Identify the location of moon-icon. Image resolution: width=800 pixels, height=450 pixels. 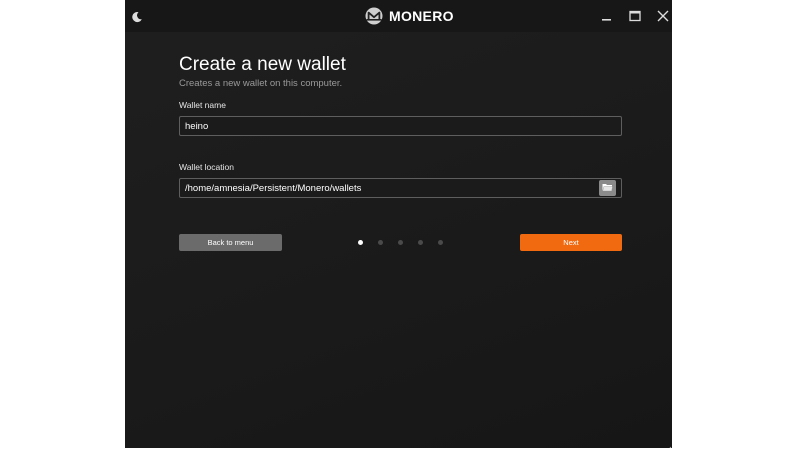
(137, 16).